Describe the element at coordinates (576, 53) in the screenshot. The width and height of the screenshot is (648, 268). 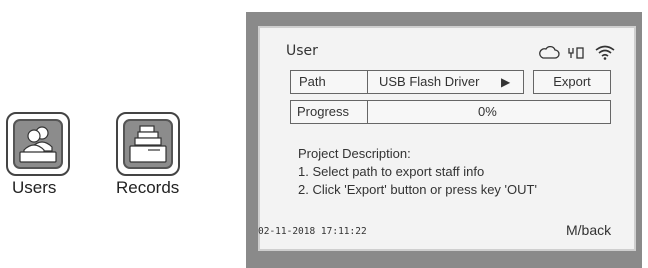
I see `usb-icon` at that location.